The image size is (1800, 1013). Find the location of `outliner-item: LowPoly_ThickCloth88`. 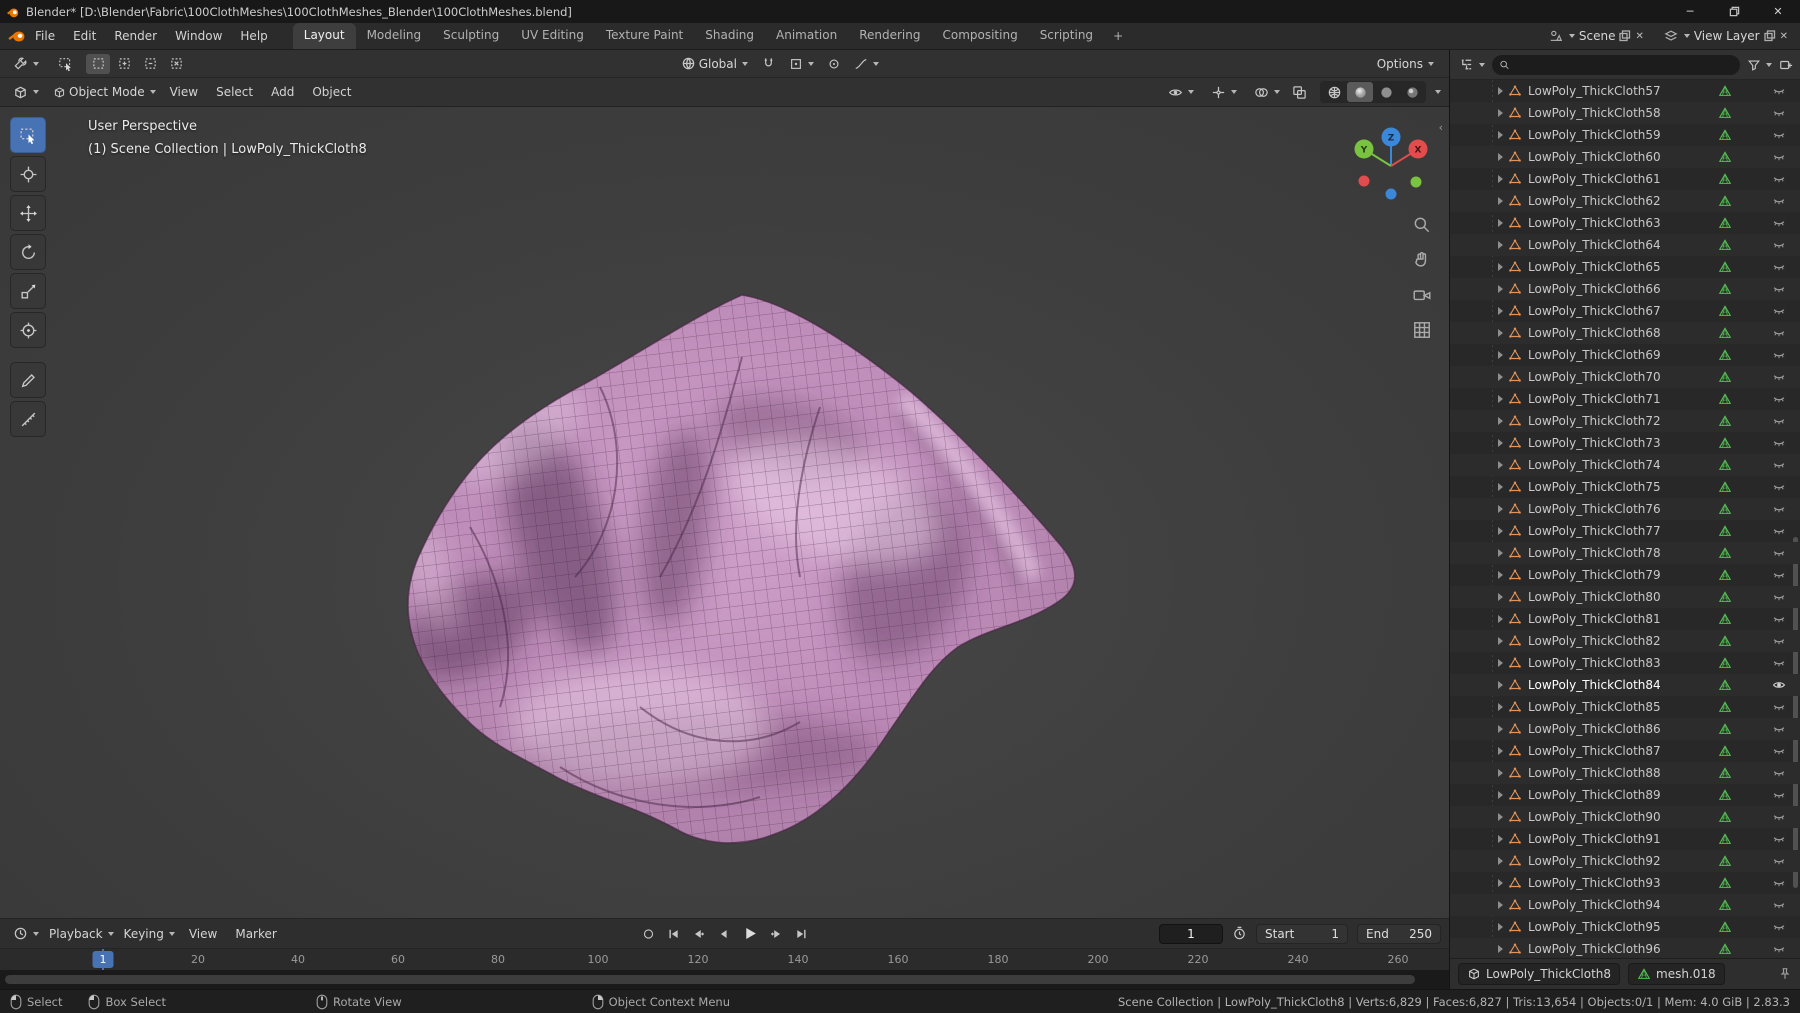

outliner-item: LowPoly_ThickCloth88 is located at coordinates (1625, 773).